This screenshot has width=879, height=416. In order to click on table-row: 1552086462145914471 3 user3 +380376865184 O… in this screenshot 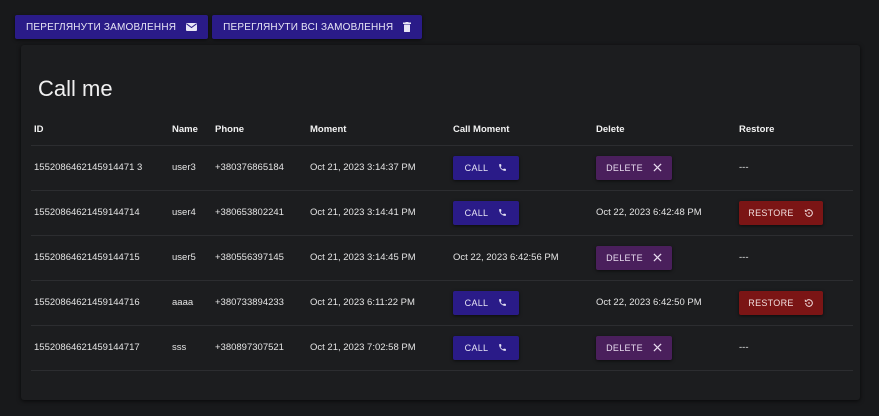, I will do `click(442, 168)`.